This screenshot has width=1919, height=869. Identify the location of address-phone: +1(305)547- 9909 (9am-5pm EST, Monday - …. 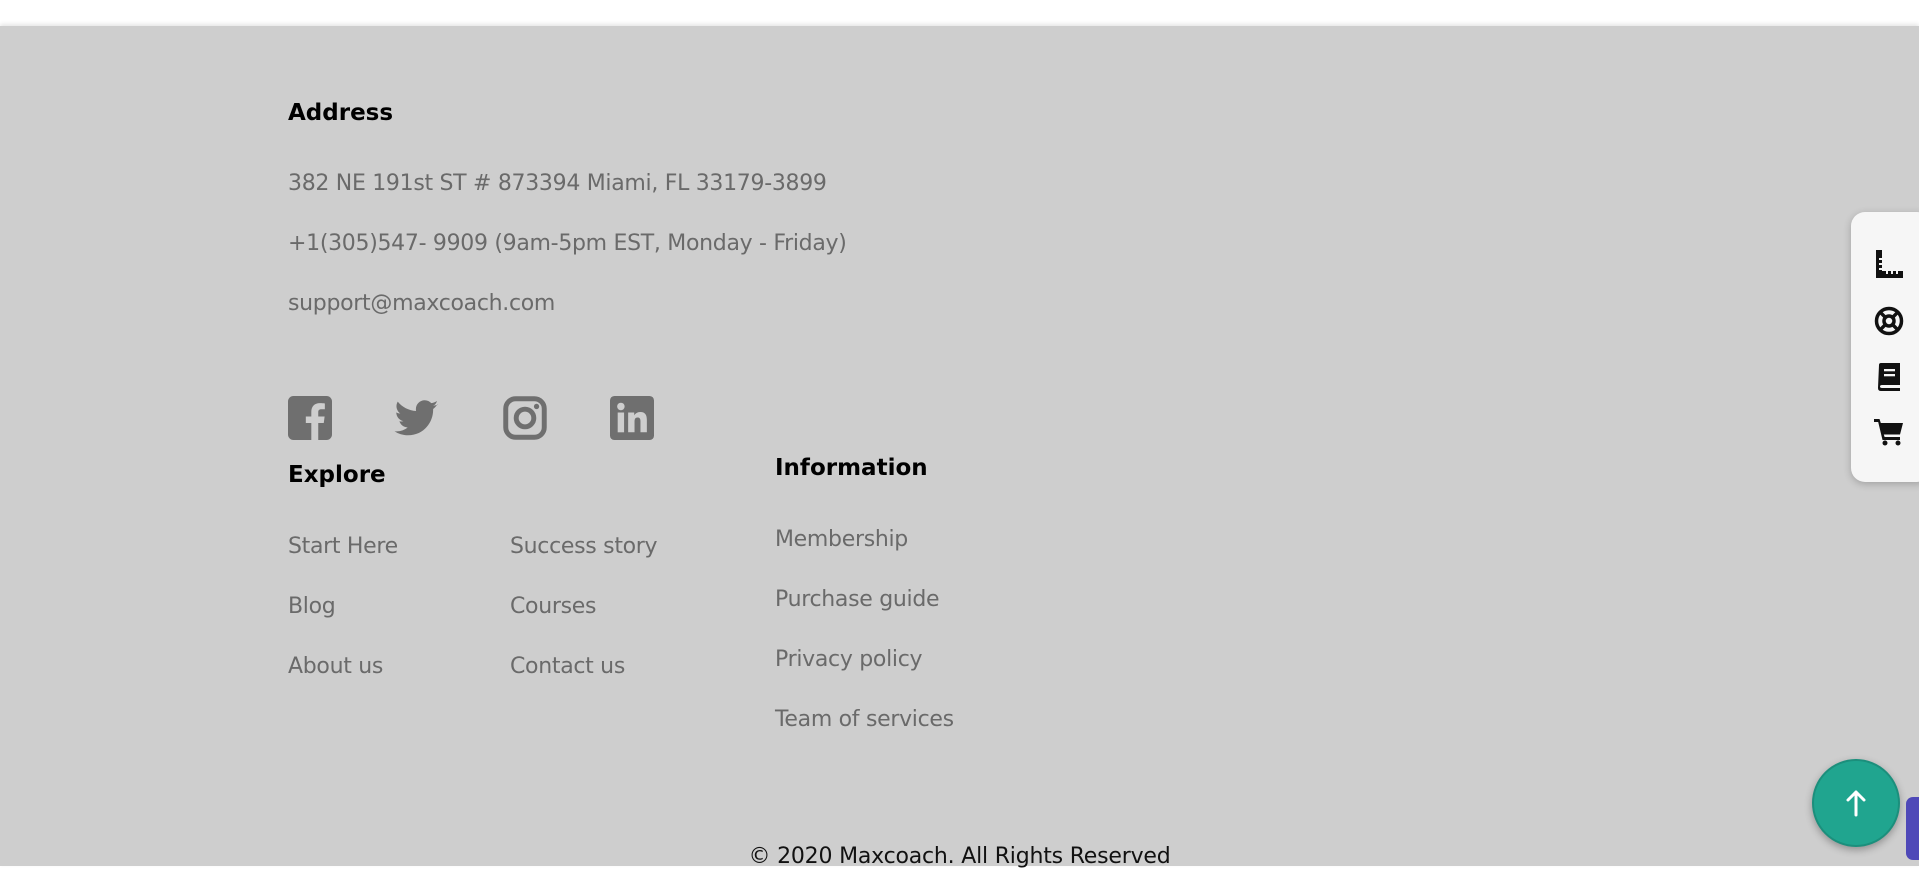
(567, 243).